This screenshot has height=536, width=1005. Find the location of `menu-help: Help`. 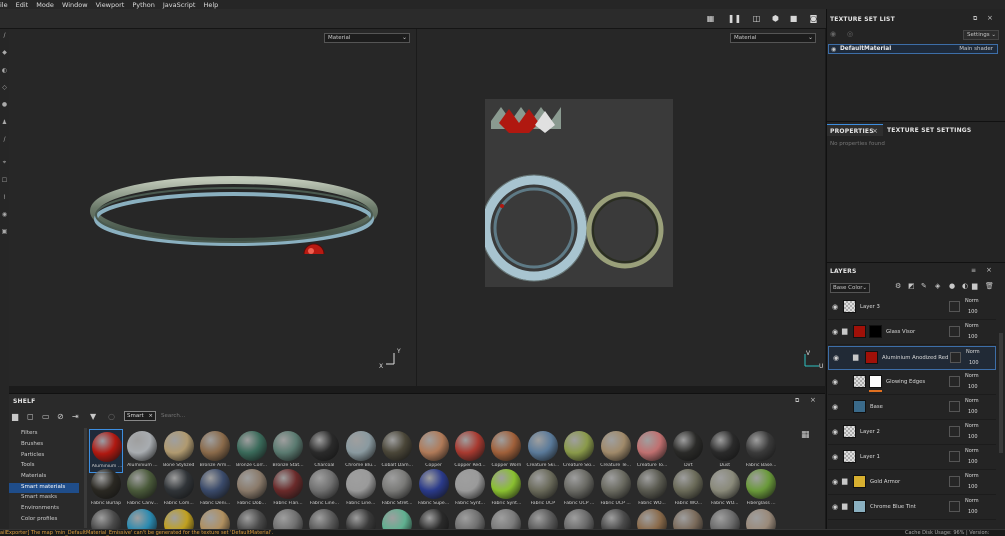

menu-help: Help is located at coordinates (210, 5).